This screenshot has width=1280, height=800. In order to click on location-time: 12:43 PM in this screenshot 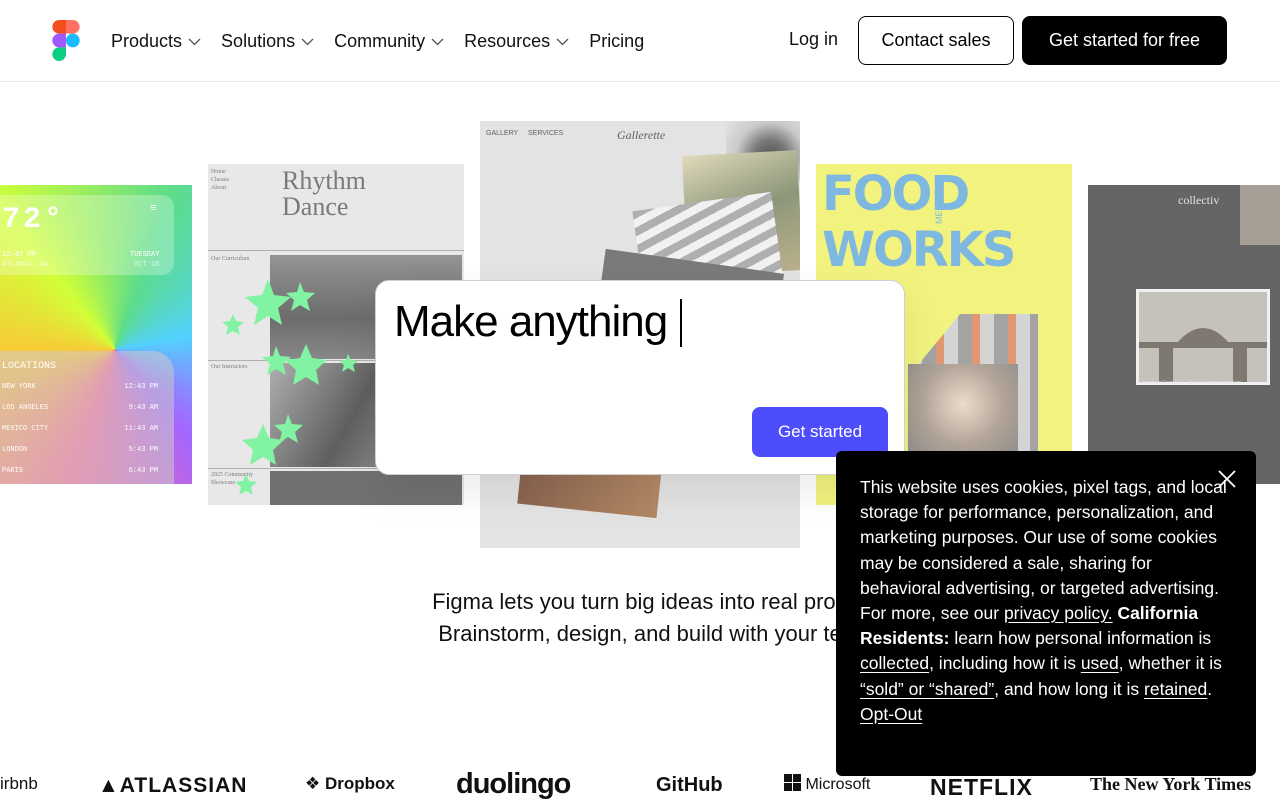, I will do `click(141, 387)`.